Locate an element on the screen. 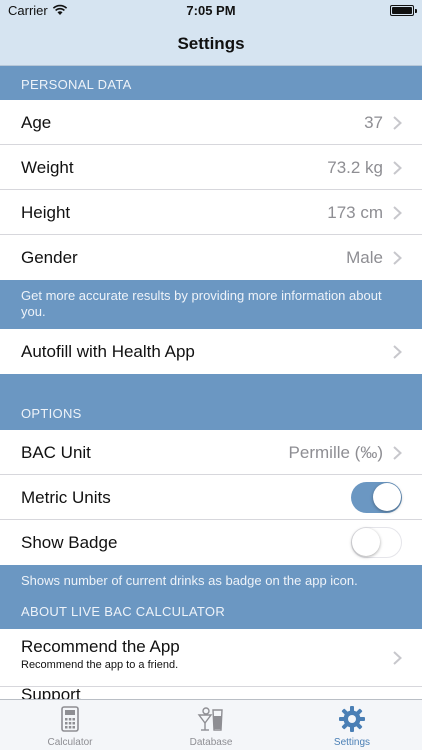  section-header-about: ABOUT LIVE BAC CALCULATOR is located at coordinates (123, 611).